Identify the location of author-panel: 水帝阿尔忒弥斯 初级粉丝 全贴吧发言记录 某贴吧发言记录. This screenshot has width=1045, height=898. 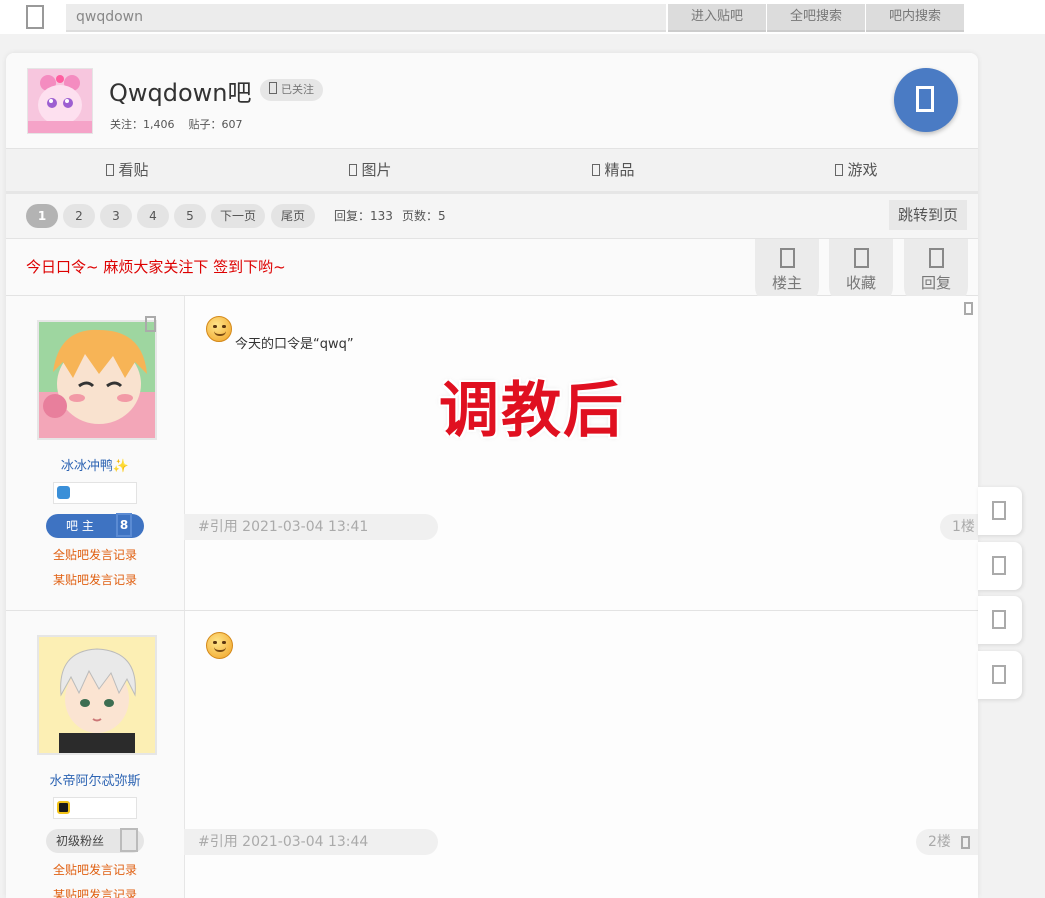
(95, 754).